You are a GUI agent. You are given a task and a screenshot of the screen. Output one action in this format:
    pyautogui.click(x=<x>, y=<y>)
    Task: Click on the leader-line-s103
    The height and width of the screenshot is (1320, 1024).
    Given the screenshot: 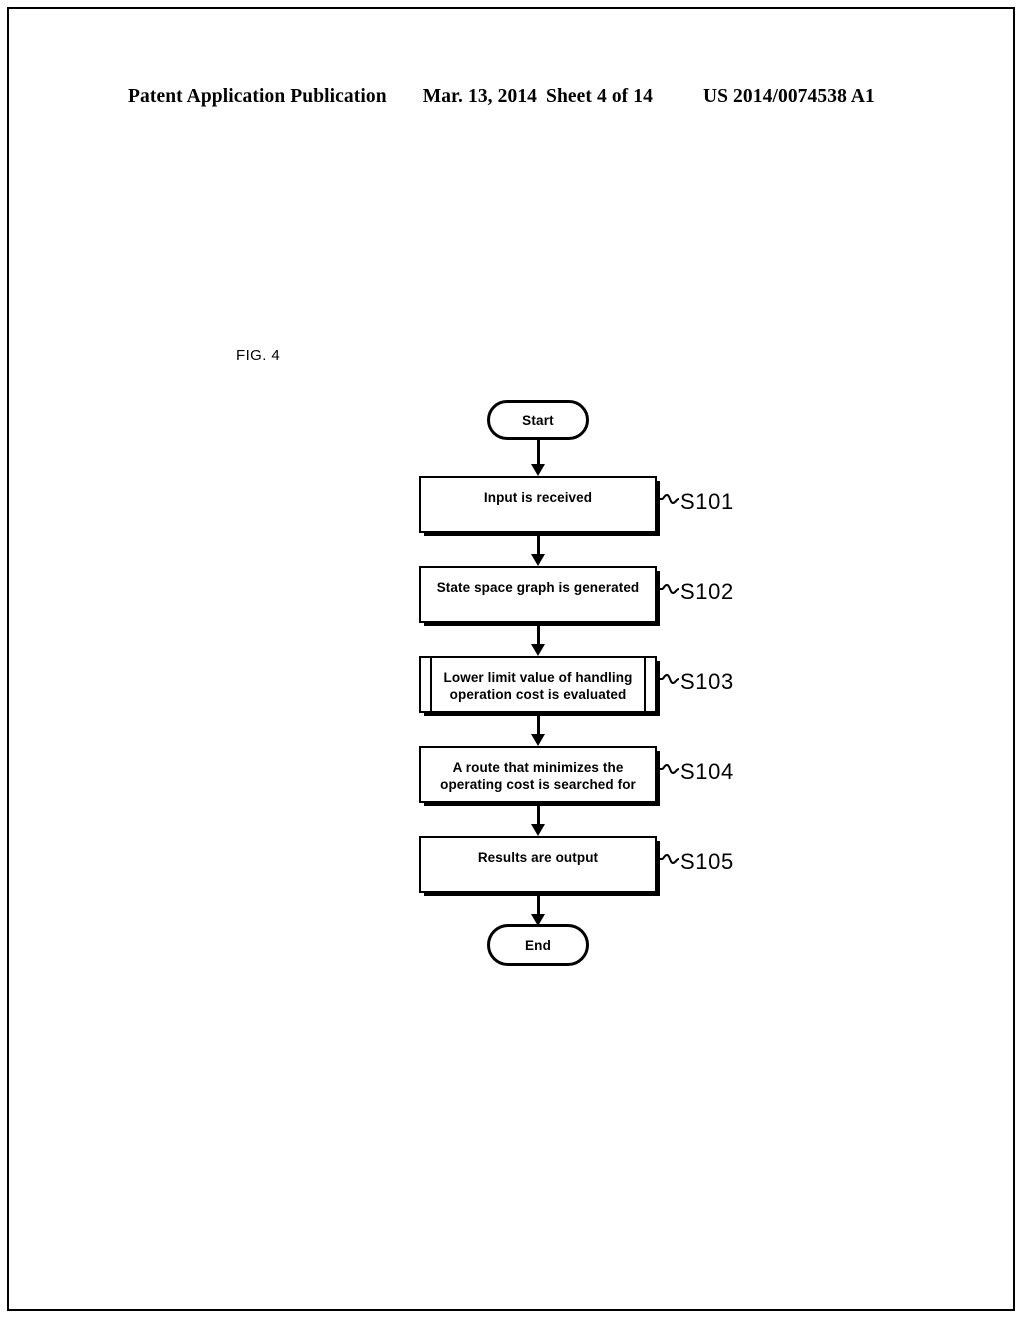 What is the action you would take?
    pyautogui.click(x=668, y=679)
    